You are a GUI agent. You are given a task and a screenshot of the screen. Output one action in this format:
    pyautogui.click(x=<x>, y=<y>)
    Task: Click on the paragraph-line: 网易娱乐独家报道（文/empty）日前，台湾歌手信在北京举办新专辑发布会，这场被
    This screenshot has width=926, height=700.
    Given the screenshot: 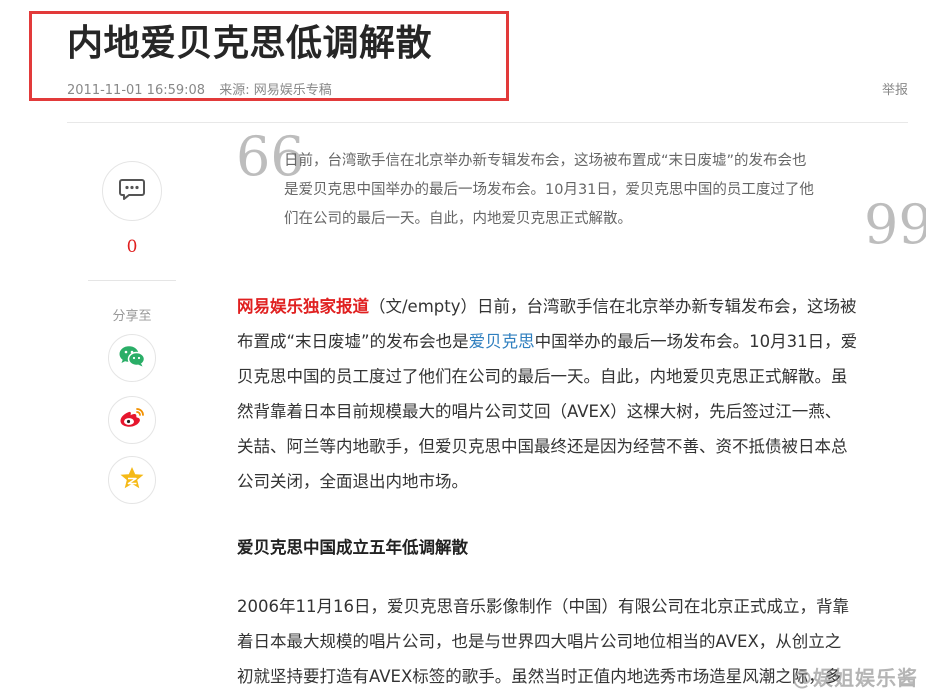 What is the action you would take?
    pyautogui.click(x=577, y=306)
    